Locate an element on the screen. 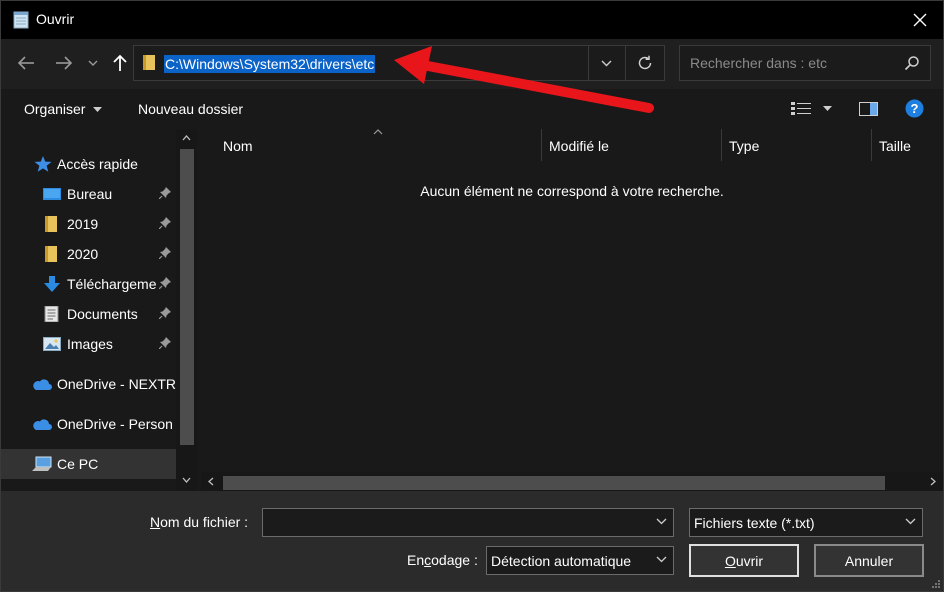  nav-this-pc: Ce PC is located at coordinates (88, 464).